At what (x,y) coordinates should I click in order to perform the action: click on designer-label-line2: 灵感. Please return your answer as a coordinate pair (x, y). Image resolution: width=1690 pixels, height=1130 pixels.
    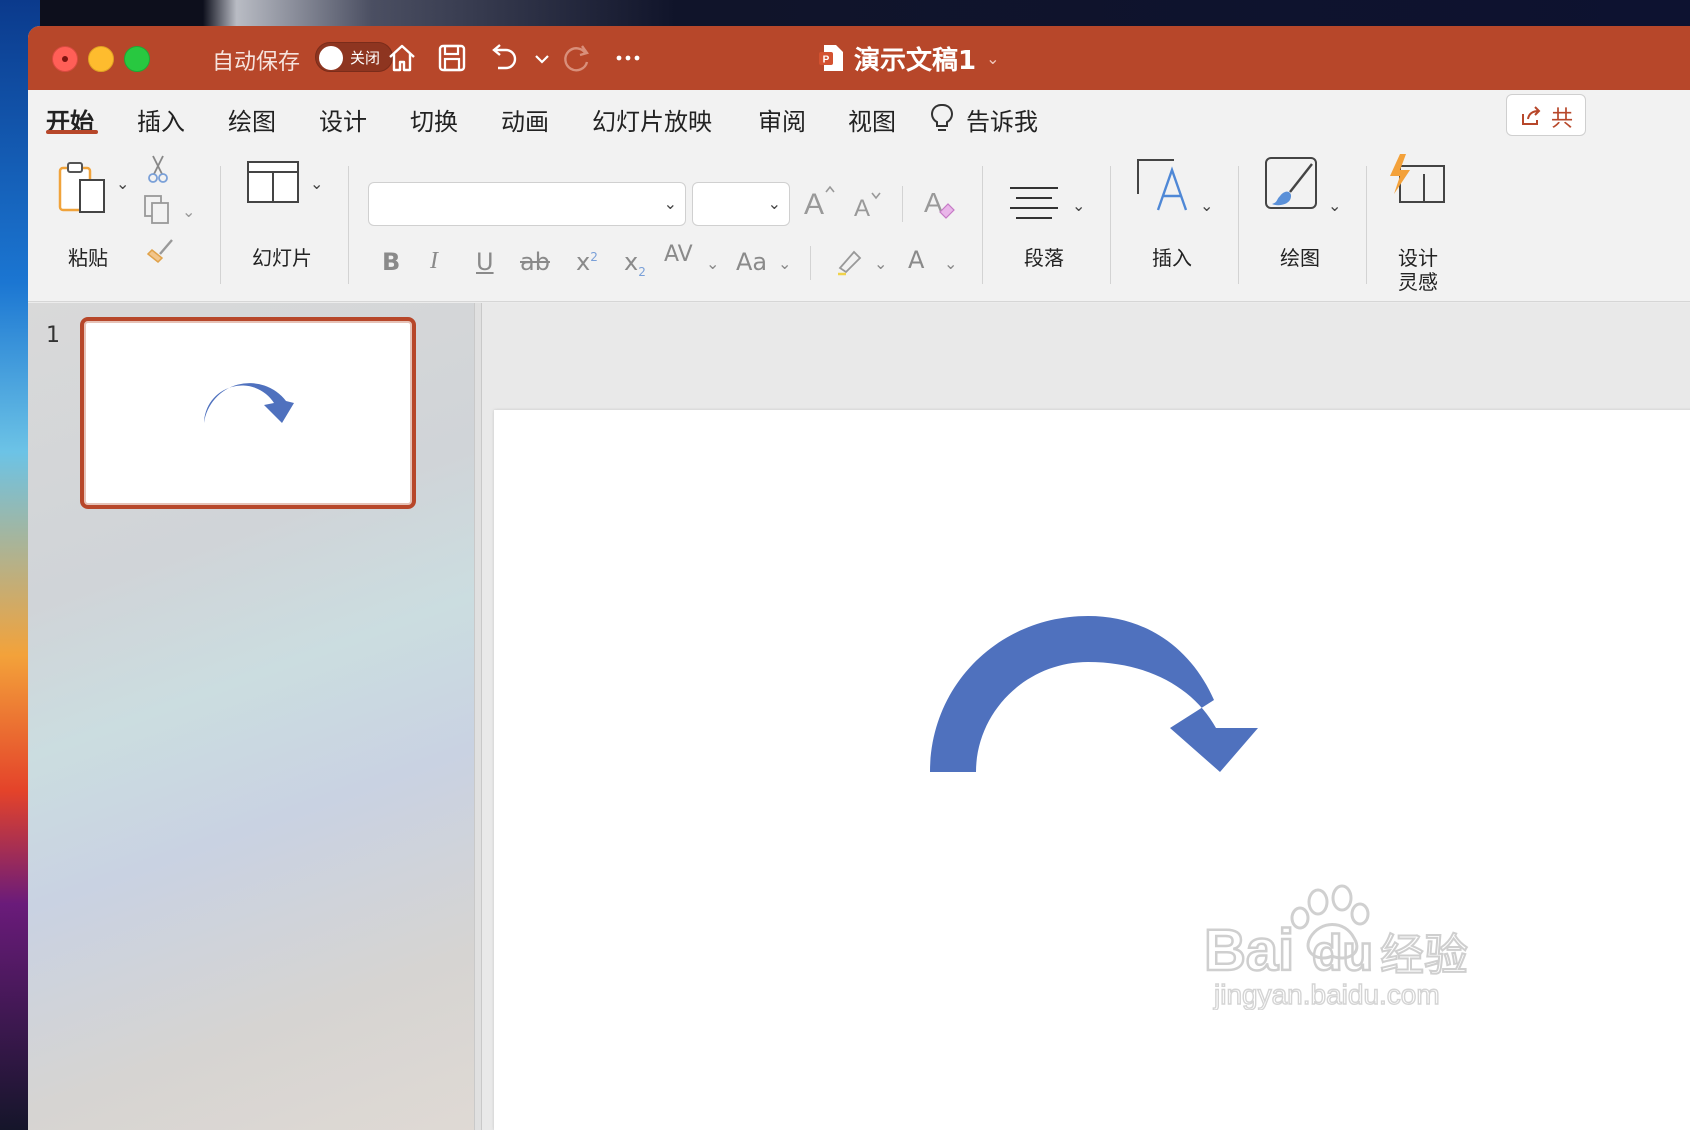
    Looking at the image, I should click on (1418, 282).